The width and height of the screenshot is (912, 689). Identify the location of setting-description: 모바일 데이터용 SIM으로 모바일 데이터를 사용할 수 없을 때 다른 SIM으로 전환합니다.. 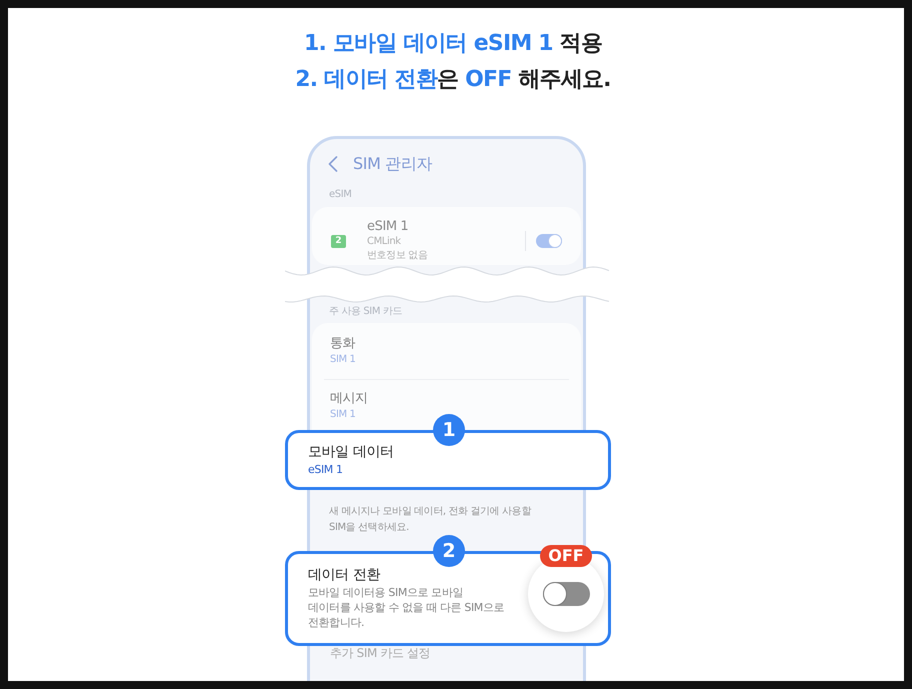
(406, 607).